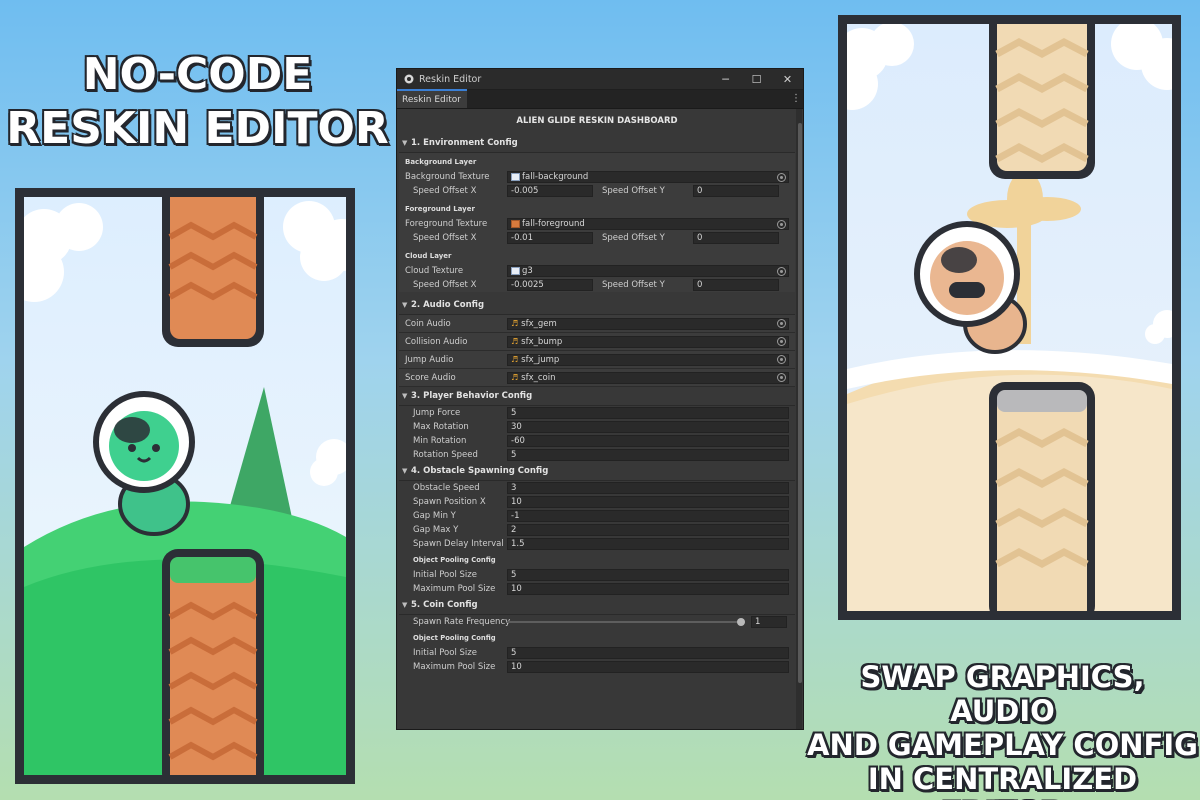 The image size is (1200, 800). I want to click on audio-field: ♬ sfx_coin, so click(648, 377).